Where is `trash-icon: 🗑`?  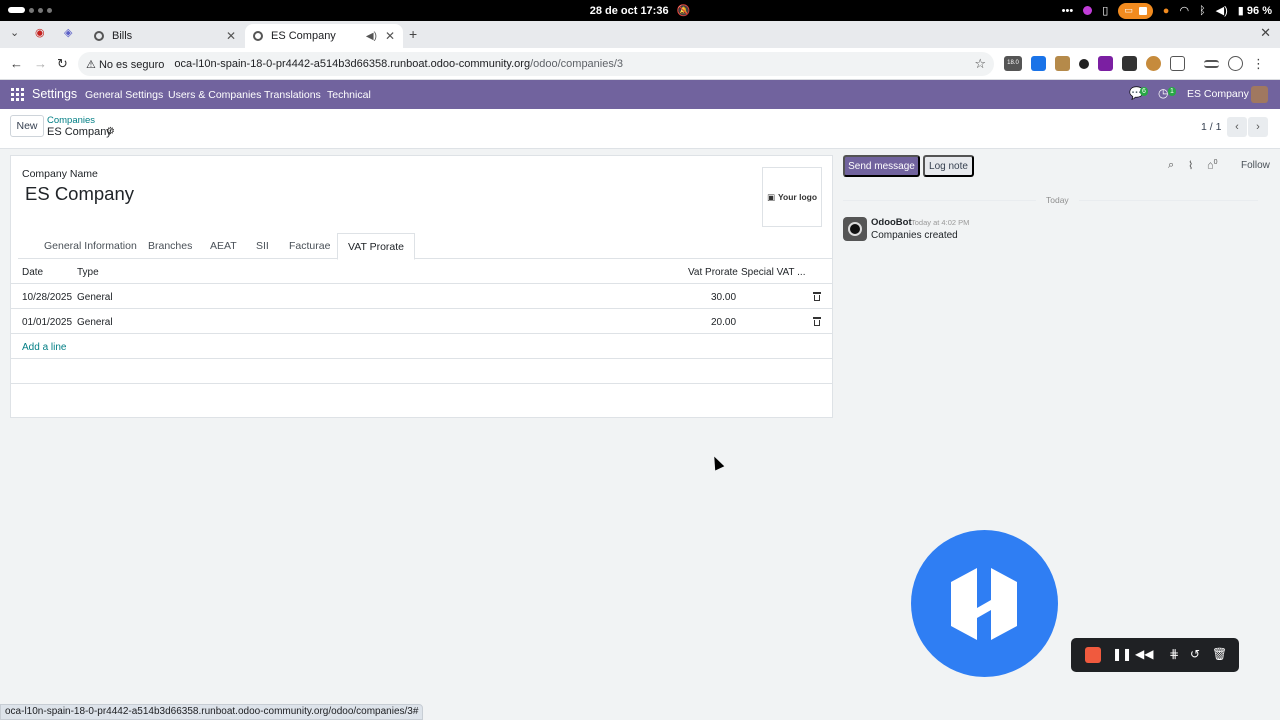 trash-icon: 🗑 is located at coordinates (1219, 654).